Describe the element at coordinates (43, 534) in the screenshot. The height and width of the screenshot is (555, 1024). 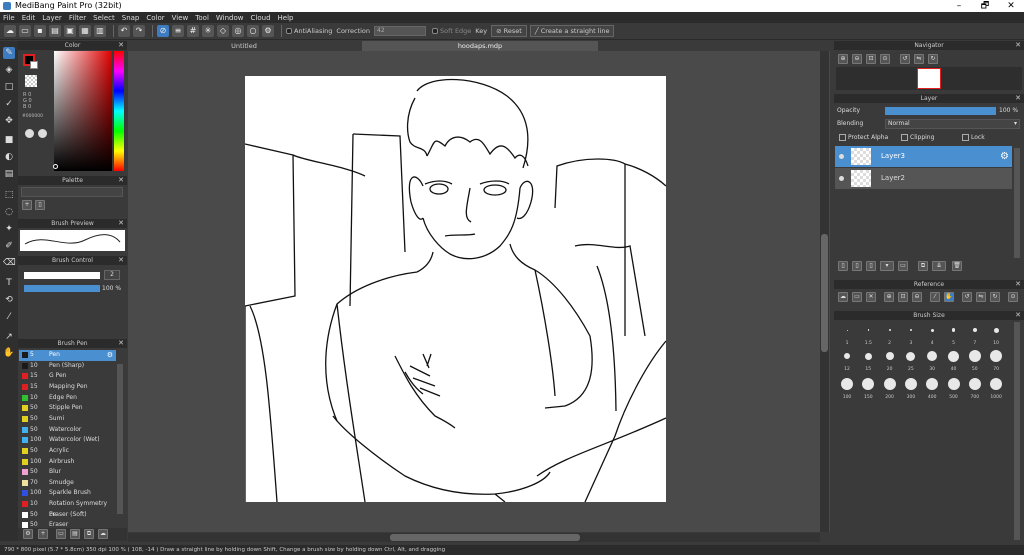
I see `brush-add-icon: +` at that location.